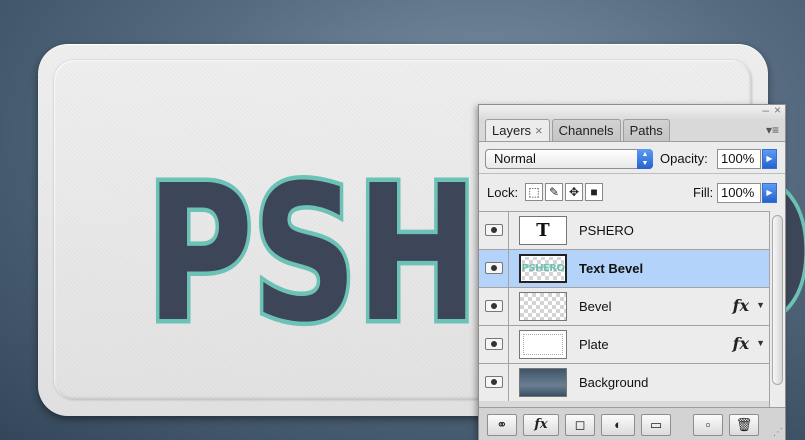 This screenshot has height=440, width=805. I want to click on layer-list-scrollbar, so click(777, 309).